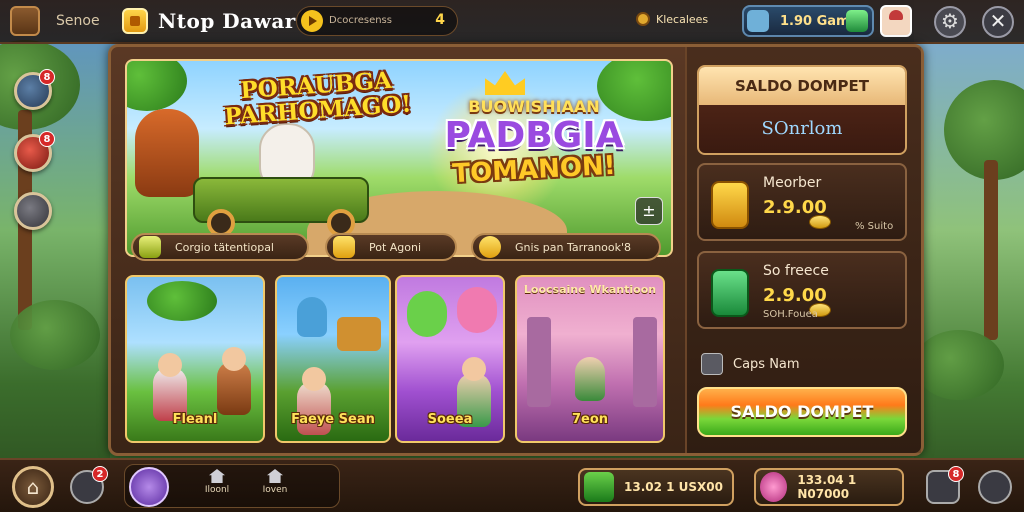 The height and width of the screenshot is (512, 1024). Describe the element at coordinates (758, 21) in the screenshot. I see `balance-avatar-icon` at that location.